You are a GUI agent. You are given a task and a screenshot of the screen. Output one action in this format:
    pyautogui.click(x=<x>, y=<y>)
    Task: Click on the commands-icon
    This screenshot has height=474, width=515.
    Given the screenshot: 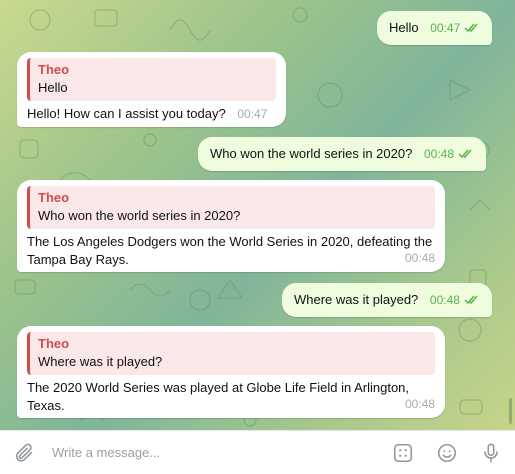 What is the action you would take?
    pyautogui.click(x=403, y=453)
    